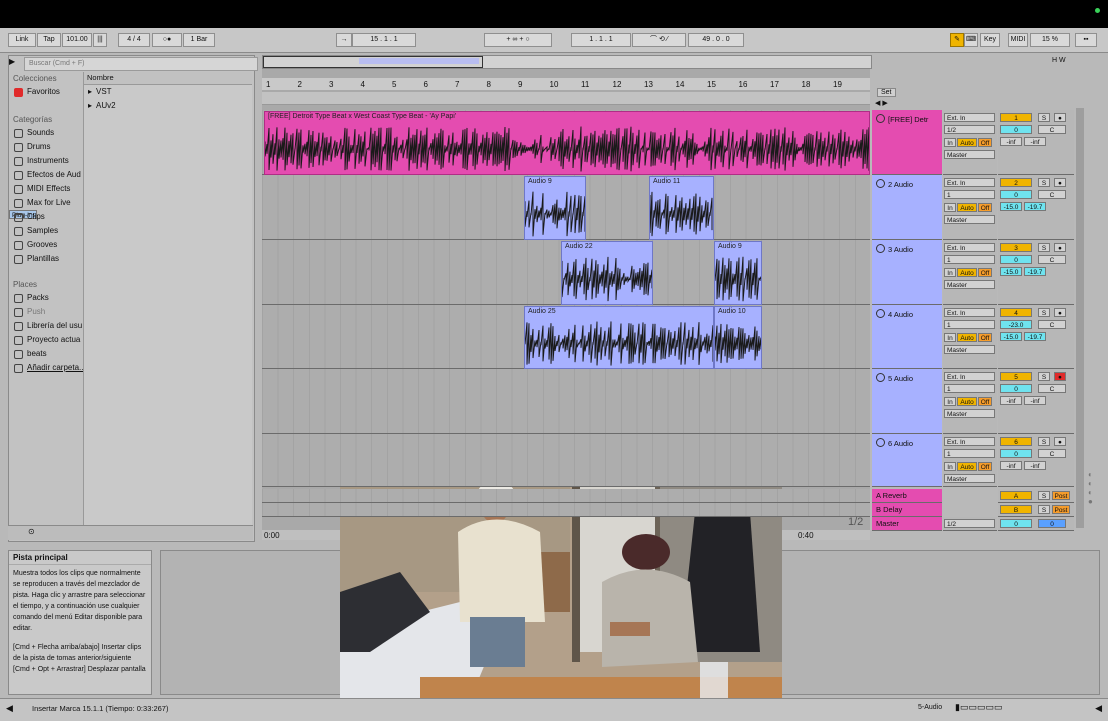  I want to click on master-track-header: Master, so click(907, 524).